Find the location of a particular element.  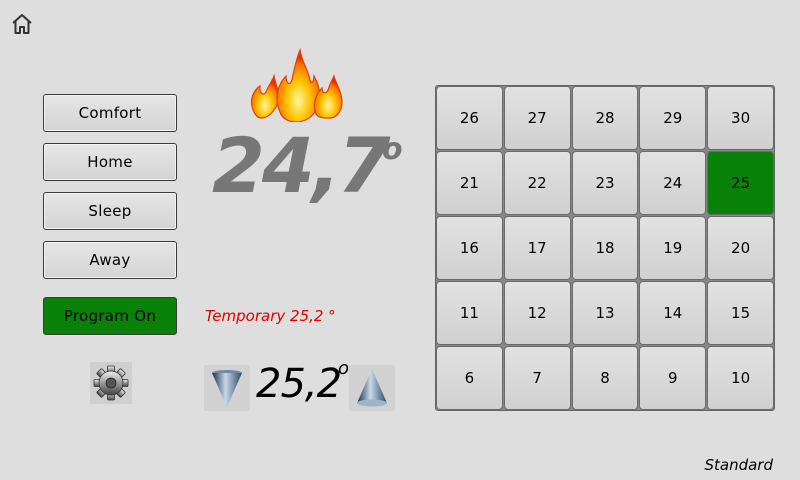

day-cell: 25 is located at coordinates (740, 183).